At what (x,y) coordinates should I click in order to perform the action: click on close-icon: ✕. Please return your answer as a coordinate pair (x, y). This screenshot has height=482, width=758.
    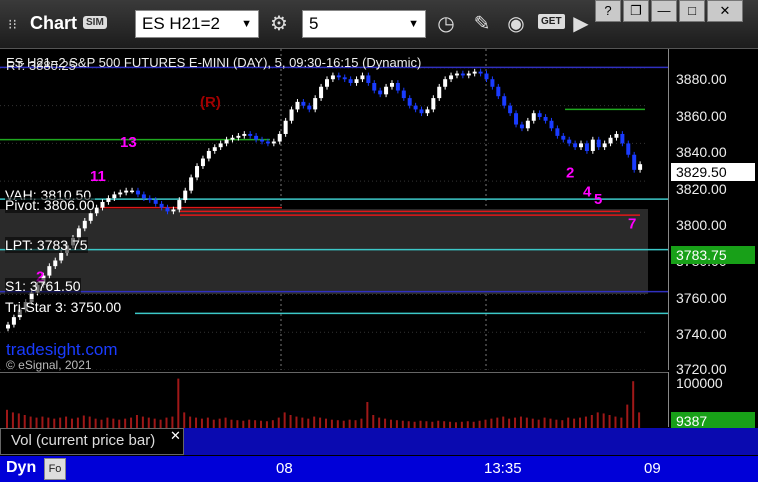
    Looking at the image, I should click on (175, 436).